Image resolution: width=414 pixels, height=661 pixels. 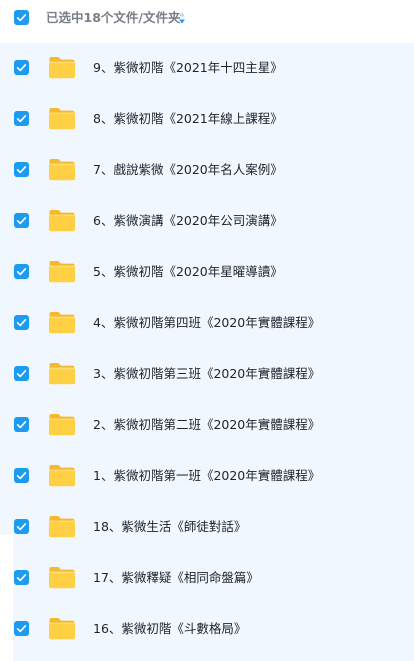 I want to click on file-name: 4、紫微初階第四班《2020年實體課程》, so click(x=207, y=322).